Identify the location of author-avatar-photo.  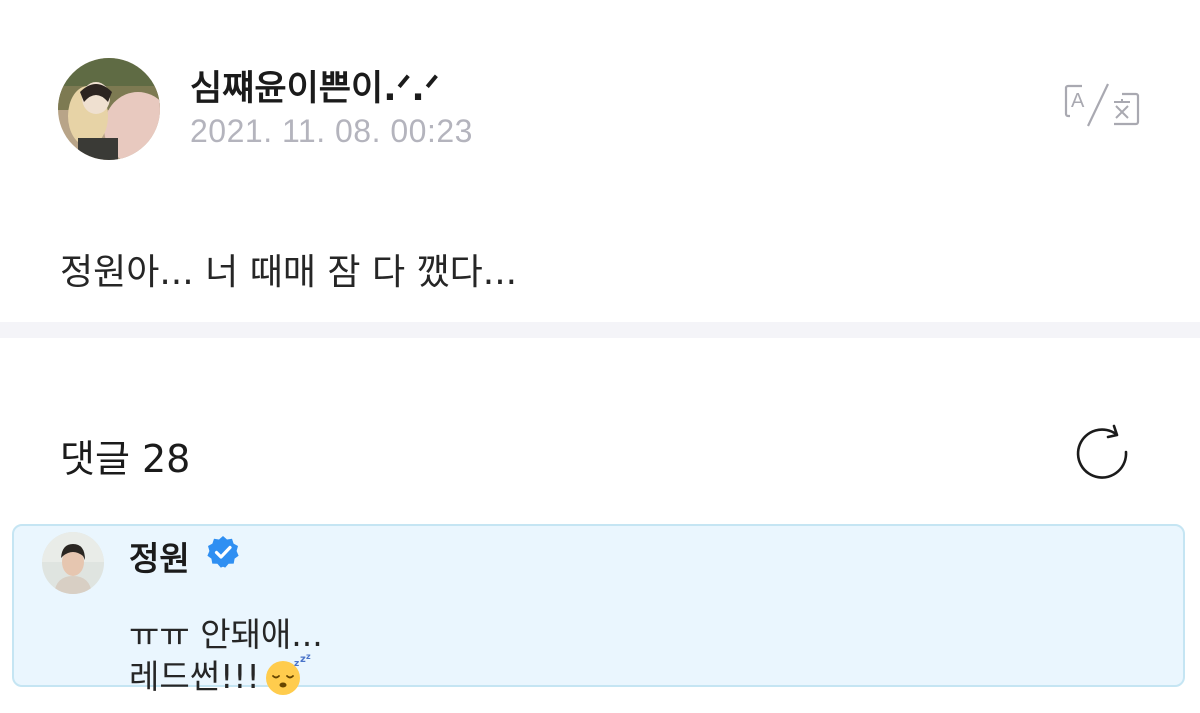
(109, 109).